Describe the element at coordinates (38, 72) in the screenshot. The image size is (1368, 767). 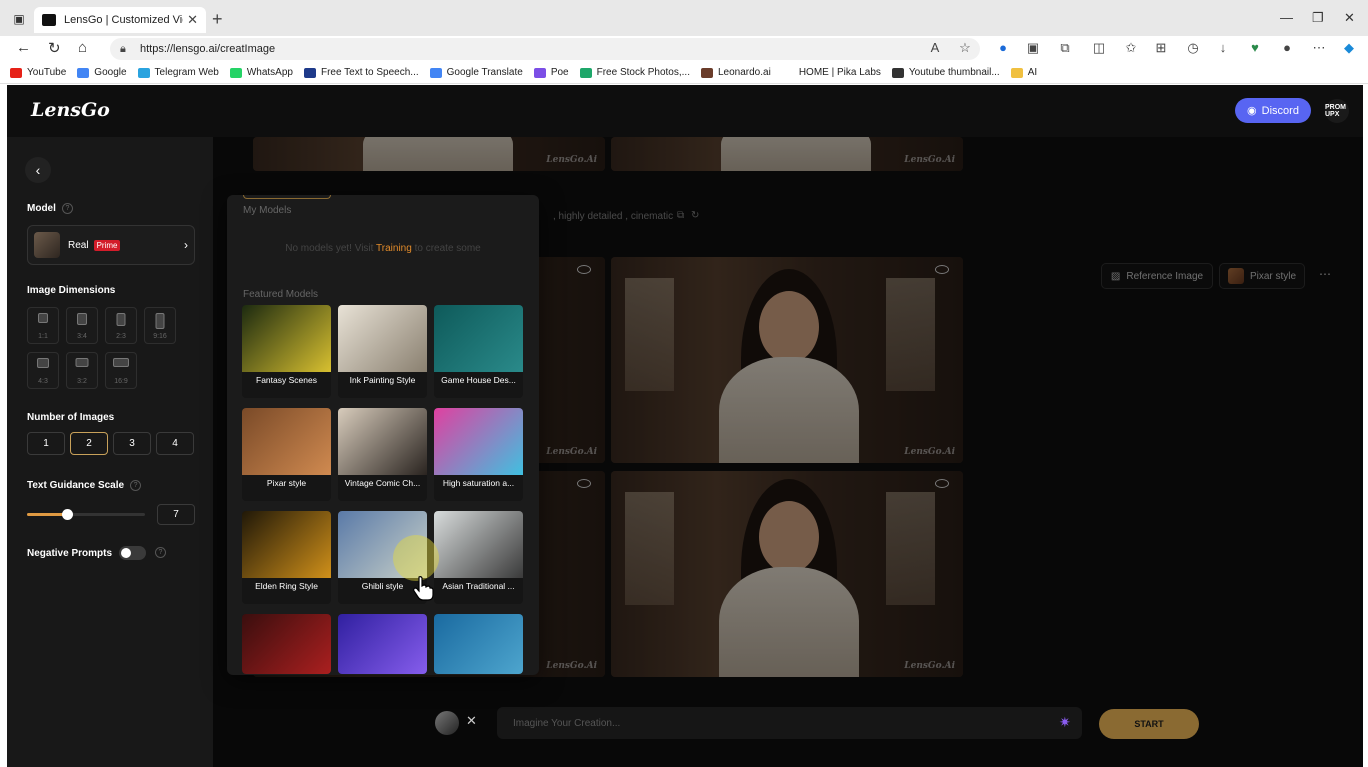
I see `bookmark-item: YouTube` at that location.